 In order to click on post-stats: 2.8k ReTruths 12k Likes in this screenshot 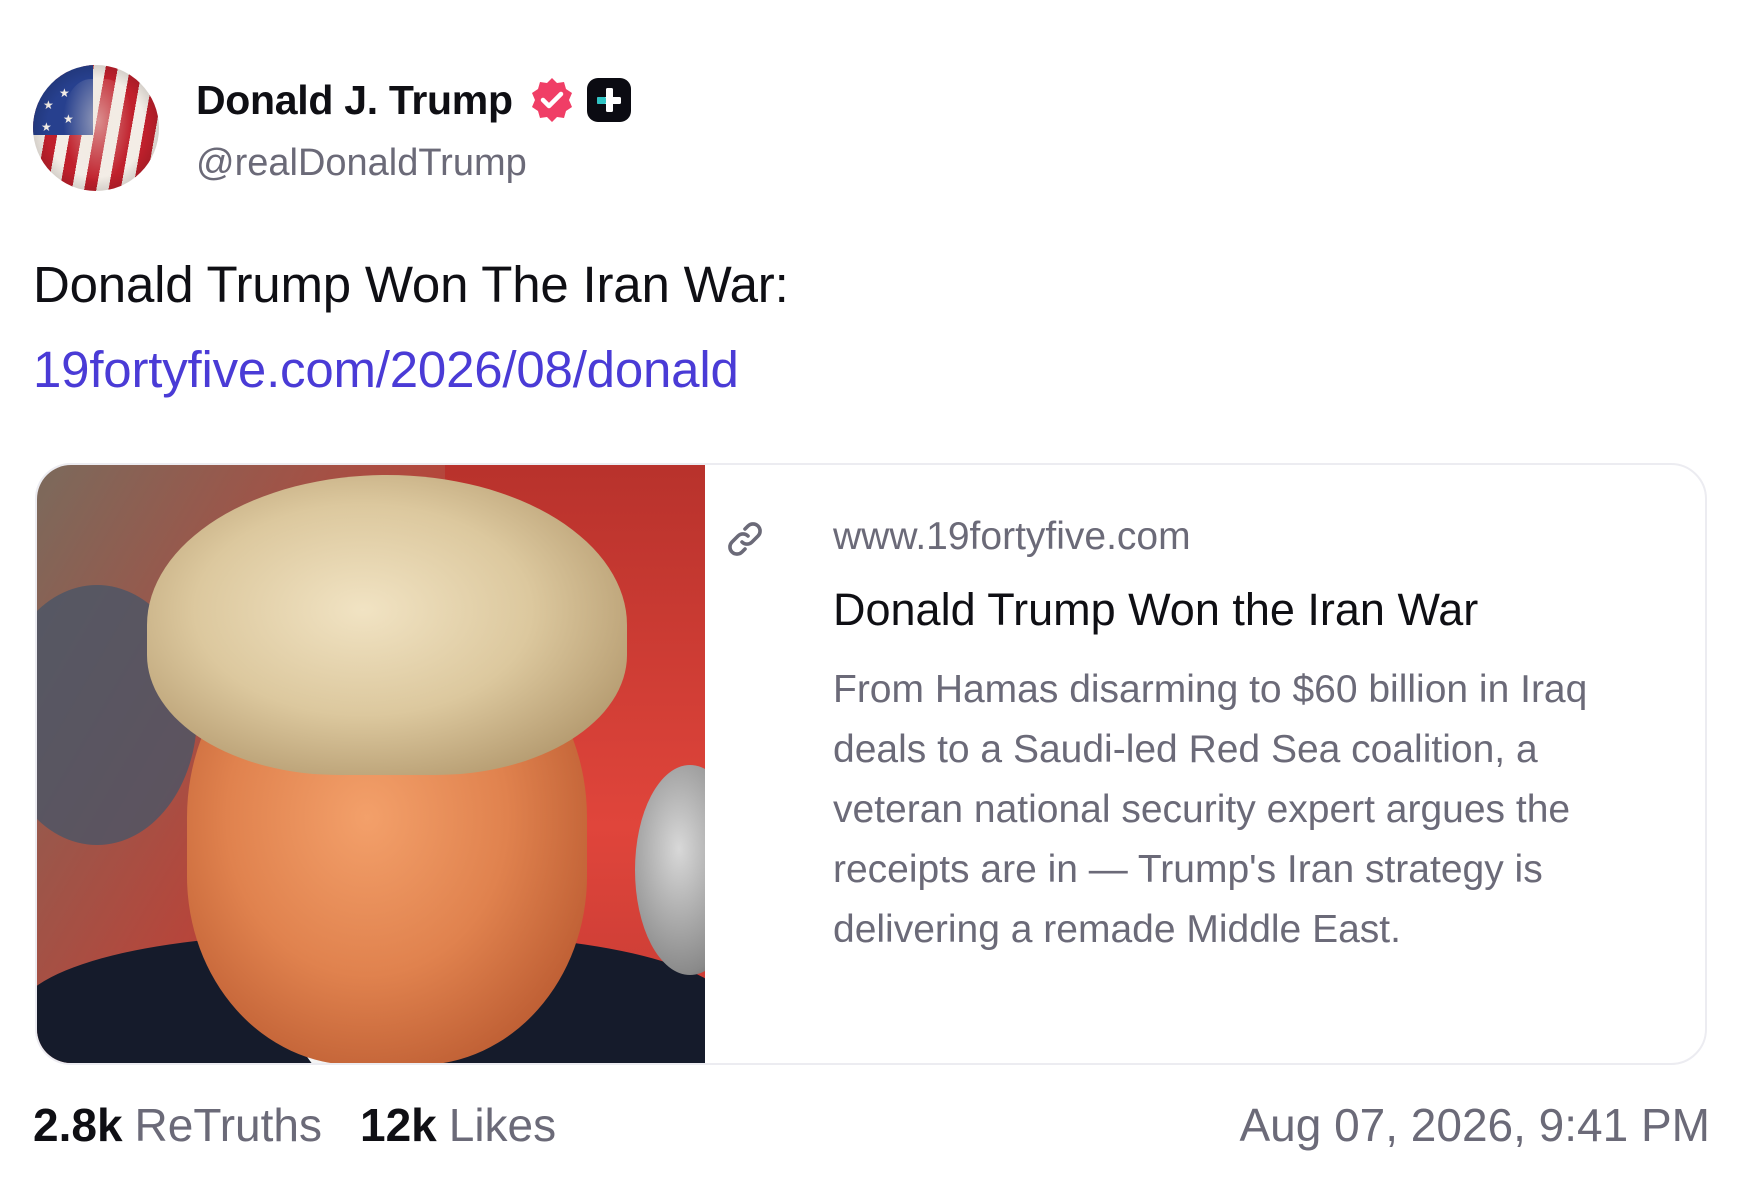, I will do `click(294, 1125)`.